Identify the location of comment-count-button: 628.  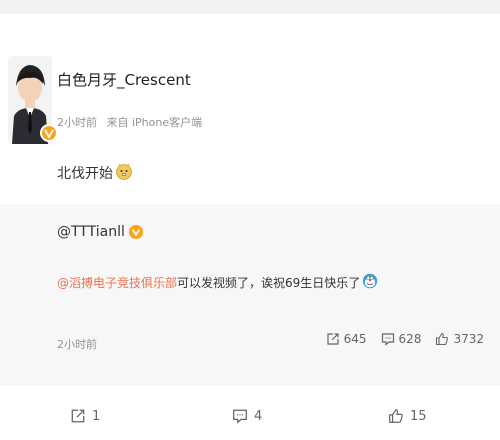
(401, 339).